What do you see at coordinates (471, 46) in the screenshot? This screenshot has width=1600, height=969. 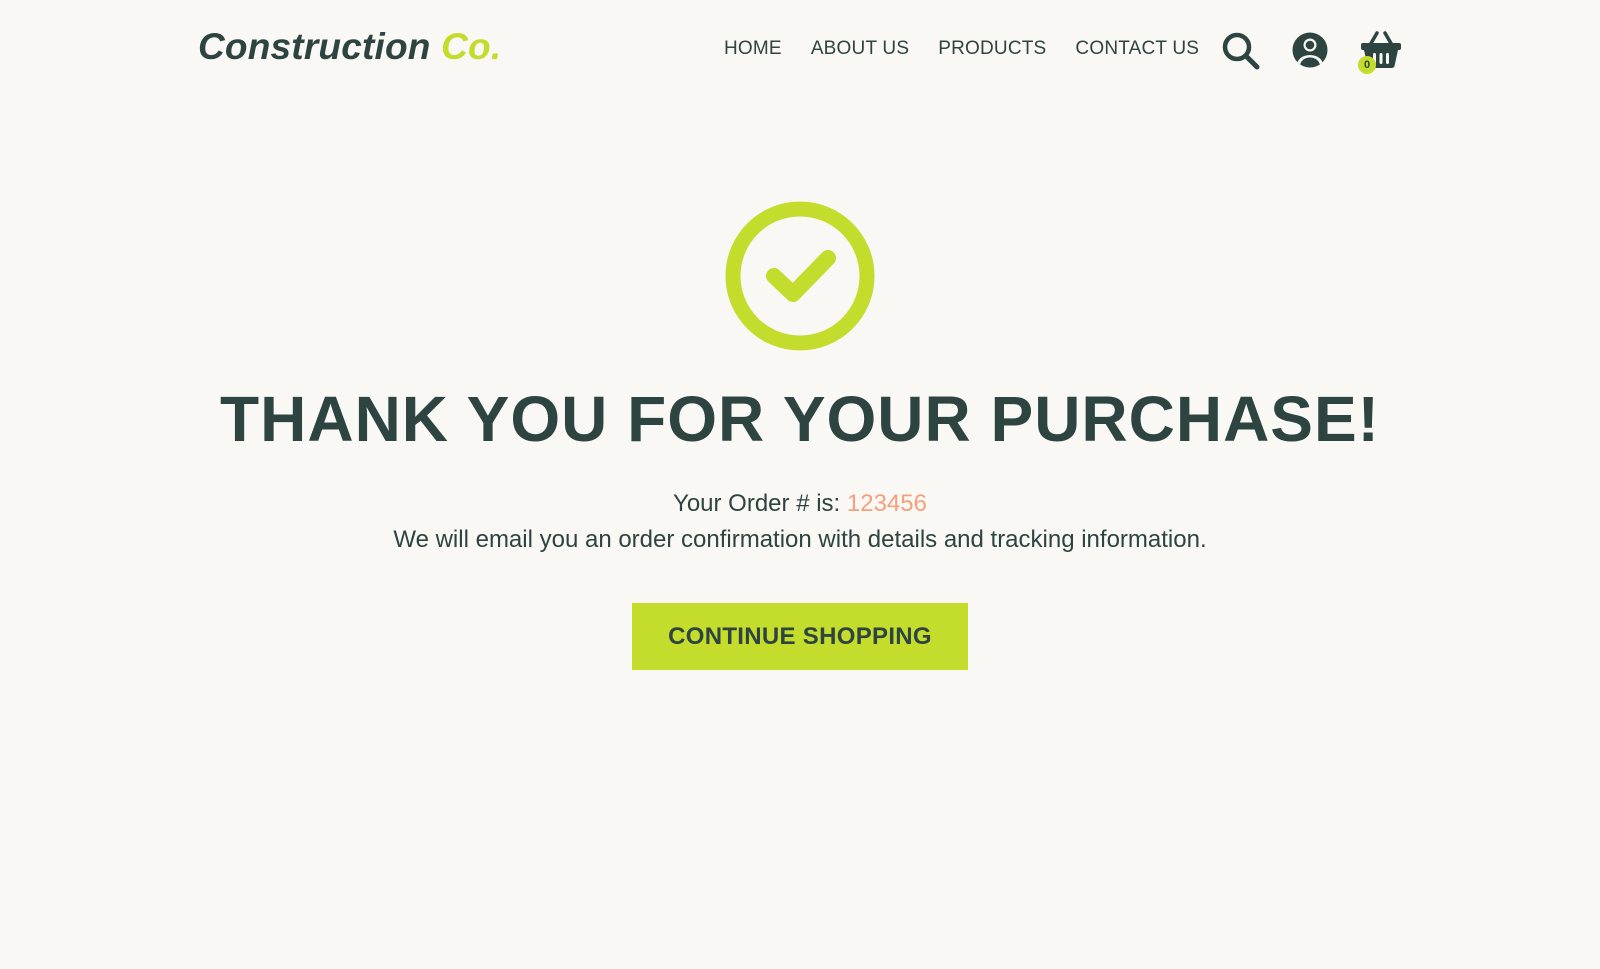 I see `brand-suffix: Co.` at bounding box center [471, 46].